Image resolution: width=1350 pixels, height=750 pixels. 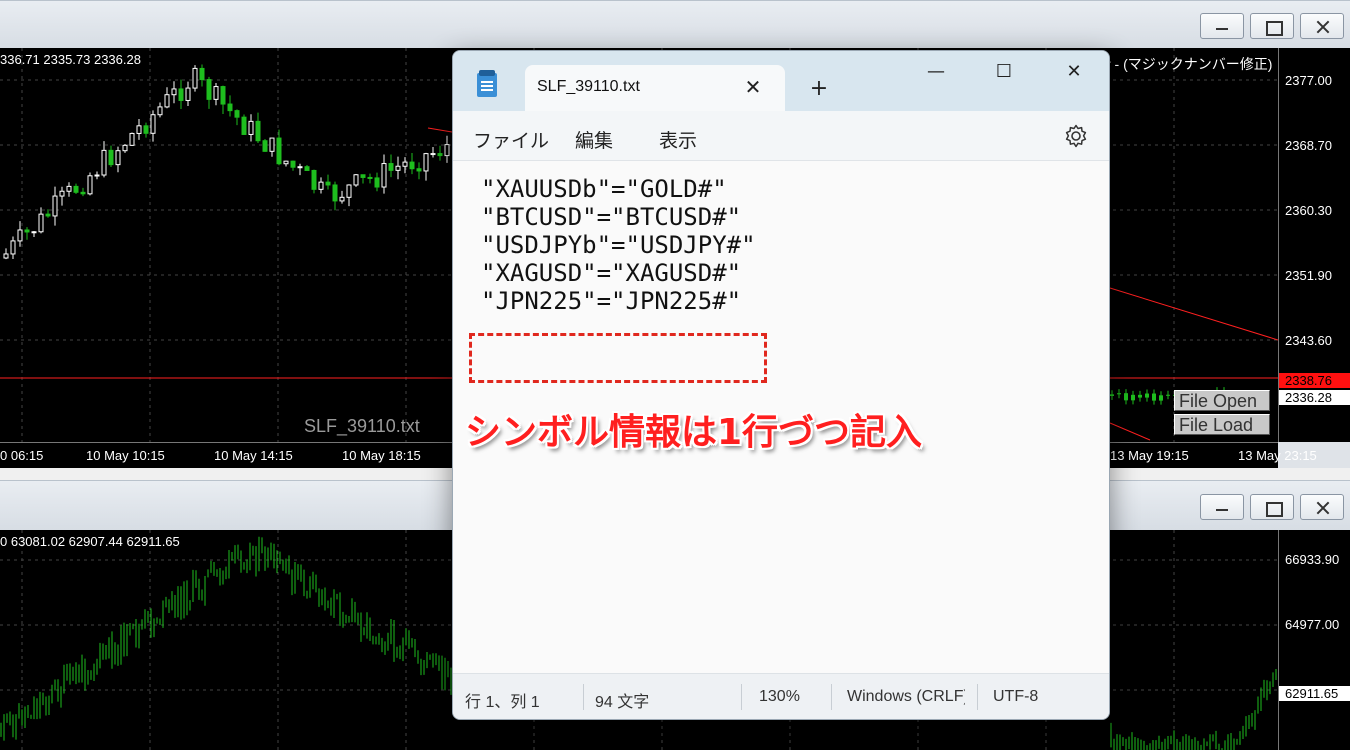 What do you see at coordinates (125, 455) in the screenshot?
I see `time-label: 10 May 10:15` at bounding box center [125, 455].